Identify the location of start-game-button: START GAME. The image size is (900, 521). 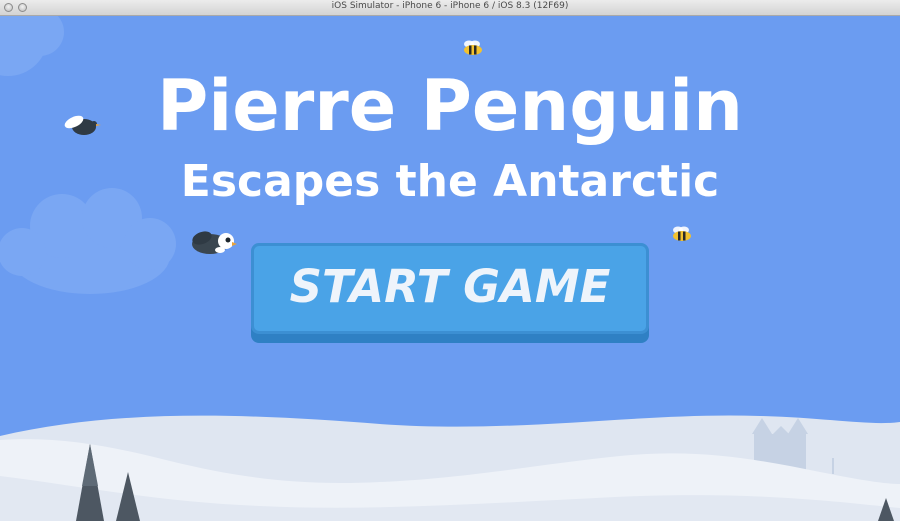
(450, 293).